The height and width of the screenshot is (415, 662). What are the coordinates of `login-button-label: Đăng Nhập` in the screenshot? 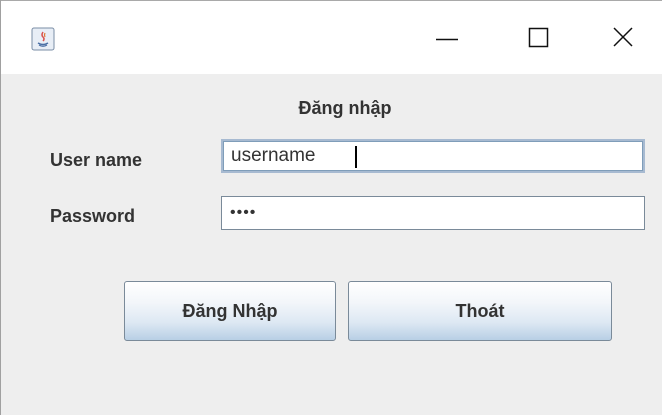 It's located at (230, 310).